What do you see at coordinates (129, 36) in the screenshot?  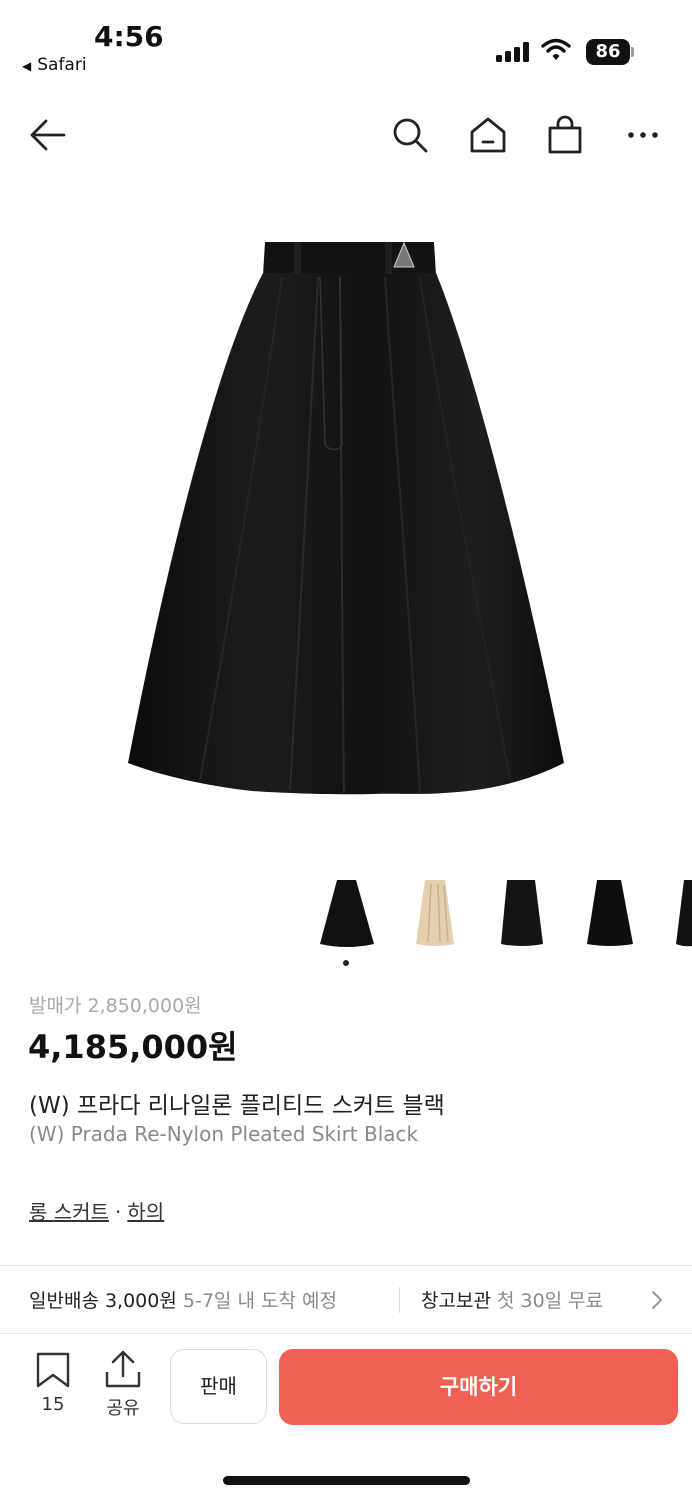 I see `status-time: 4:56` at bounding box center [129, 36].